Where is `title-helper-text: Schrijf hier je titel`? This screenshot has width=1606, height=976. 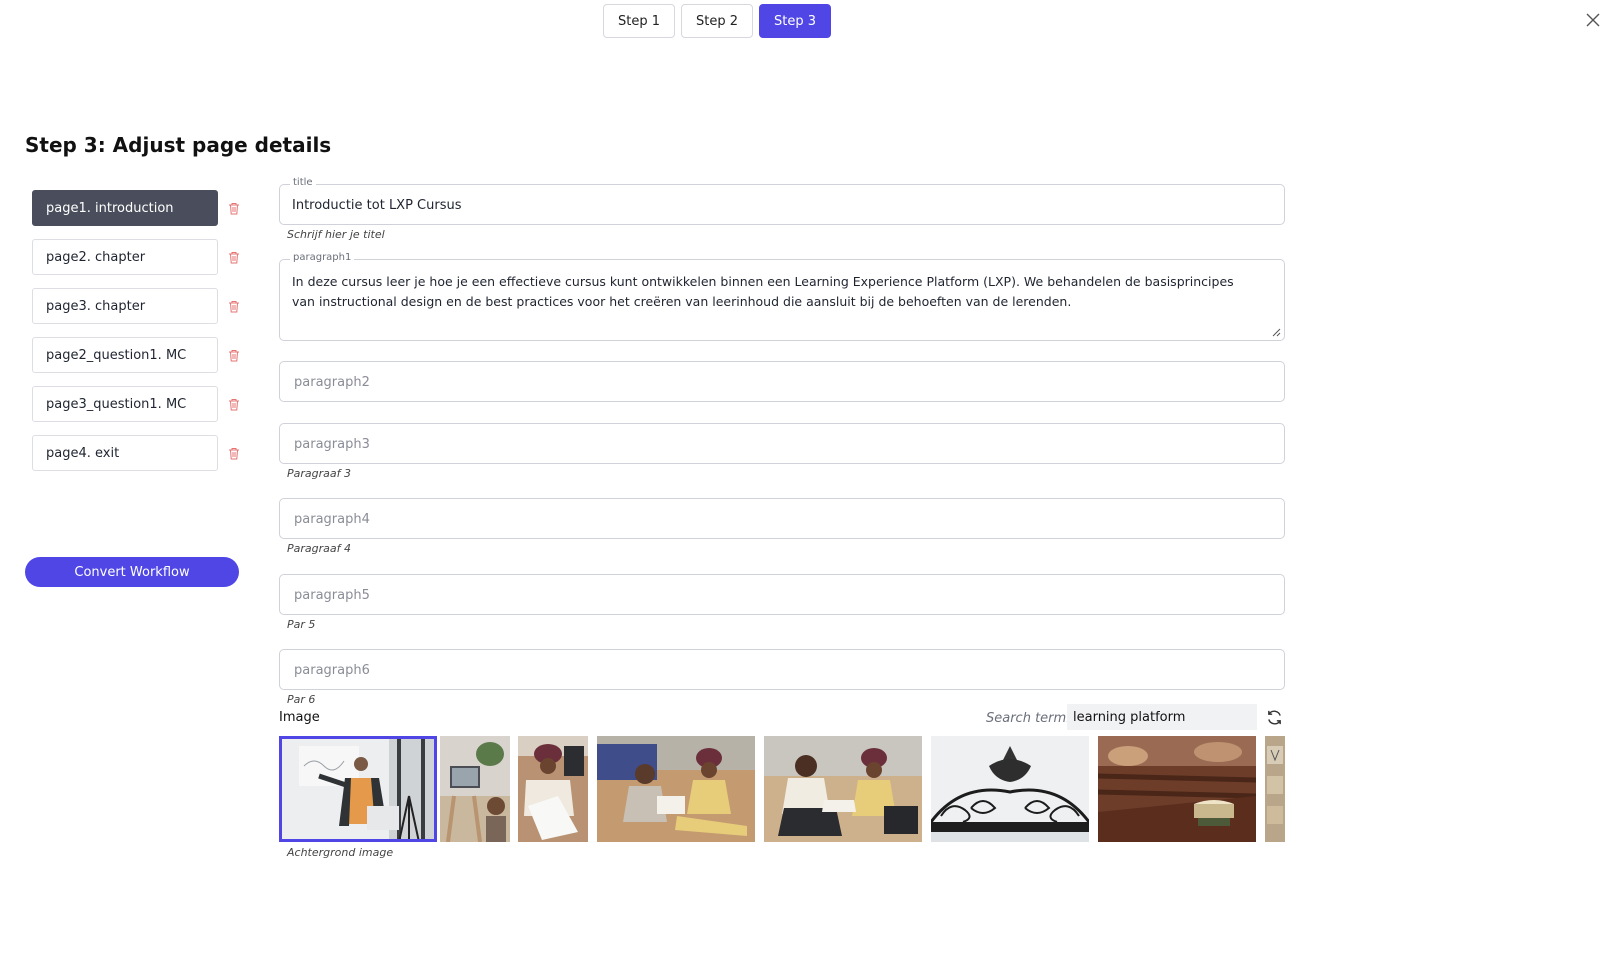
title-helper-text: Schrijf hier je titel is located at coordinates (336, 234).